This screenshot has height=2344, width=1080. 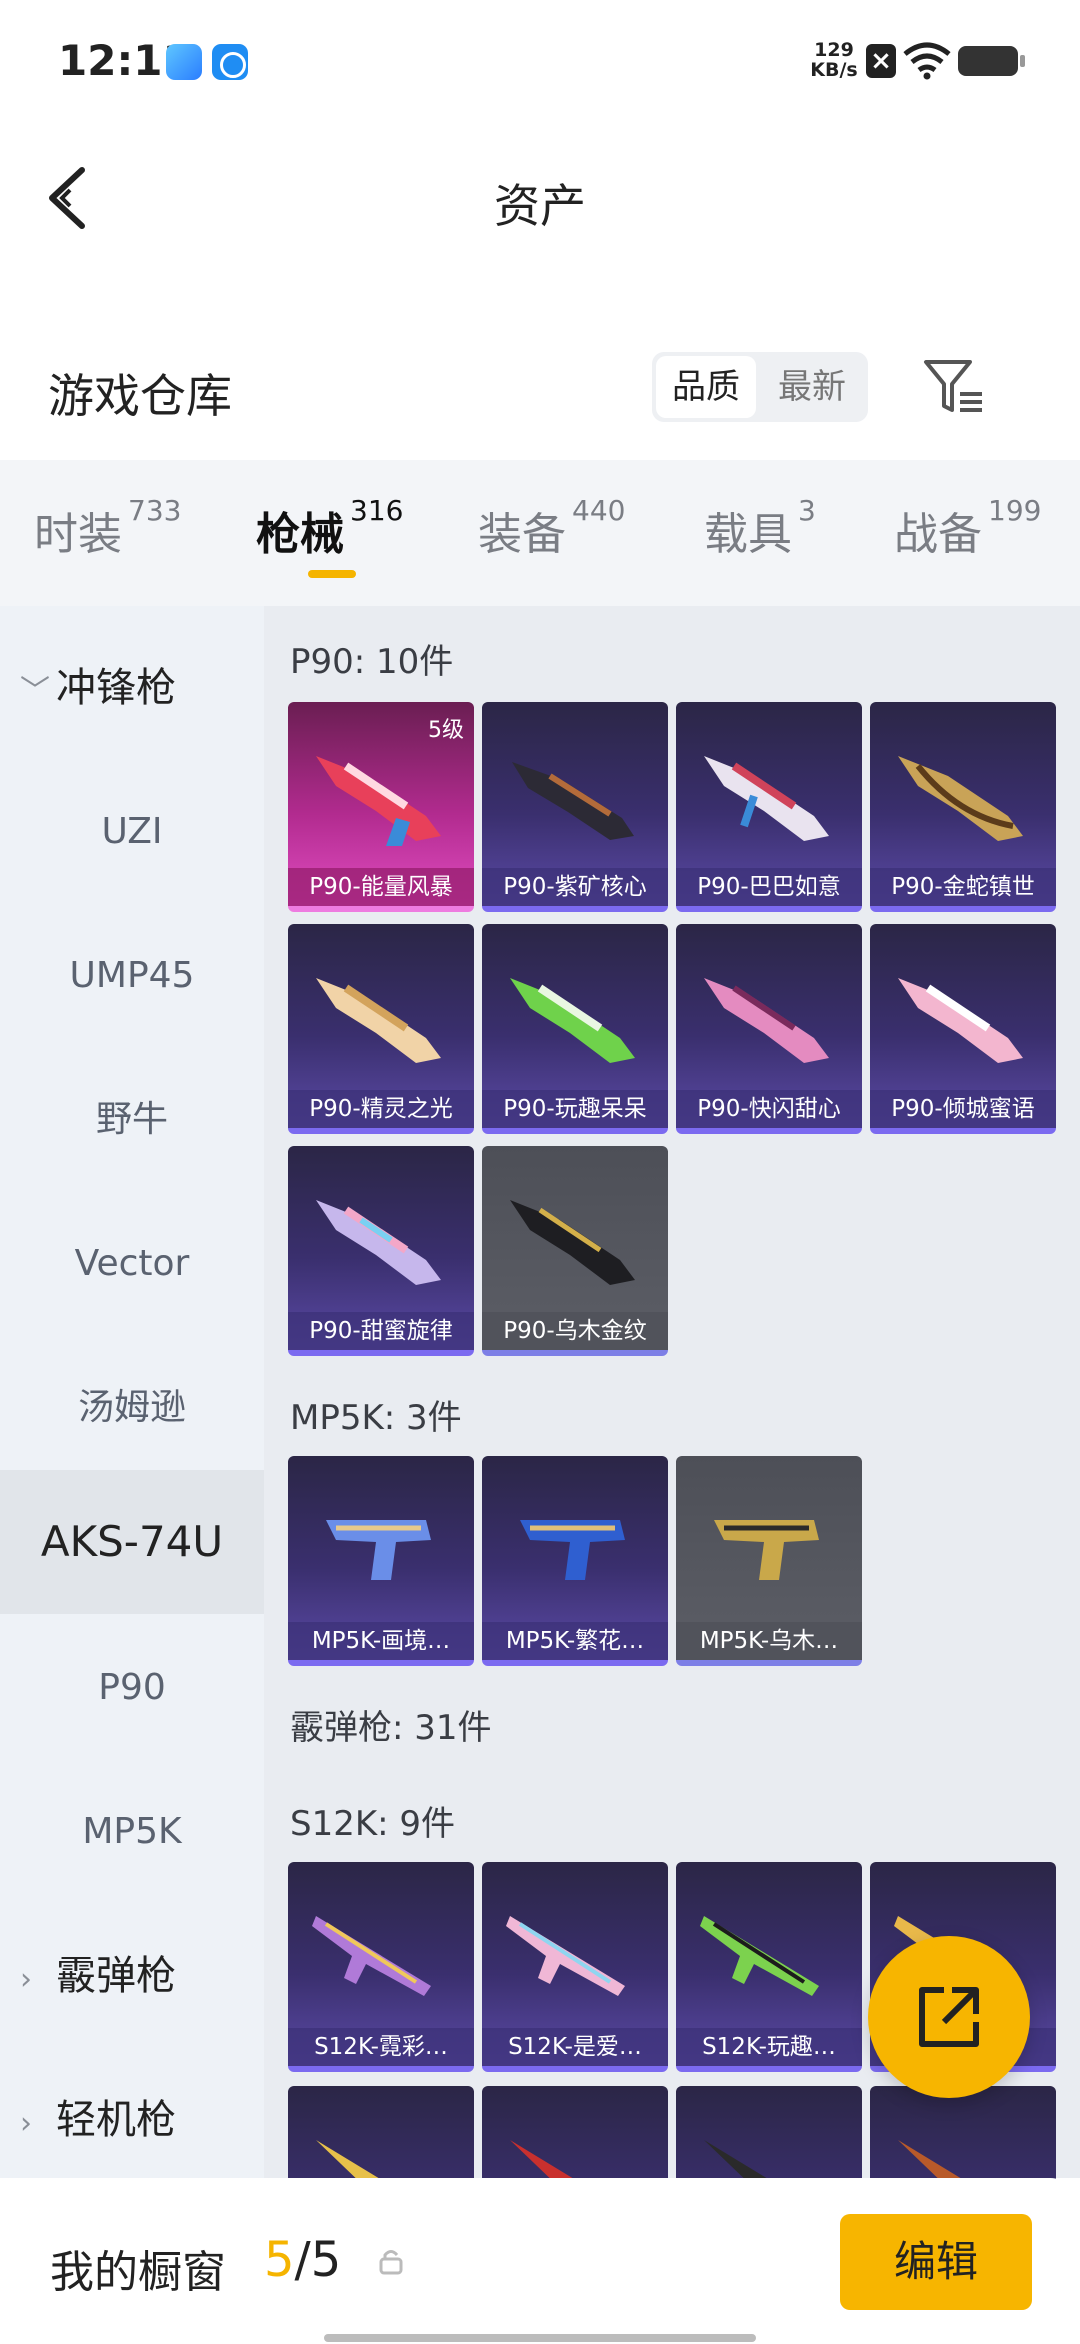 I want to click on chevron-down-icon: ﹀, so click(x=35, y=691).